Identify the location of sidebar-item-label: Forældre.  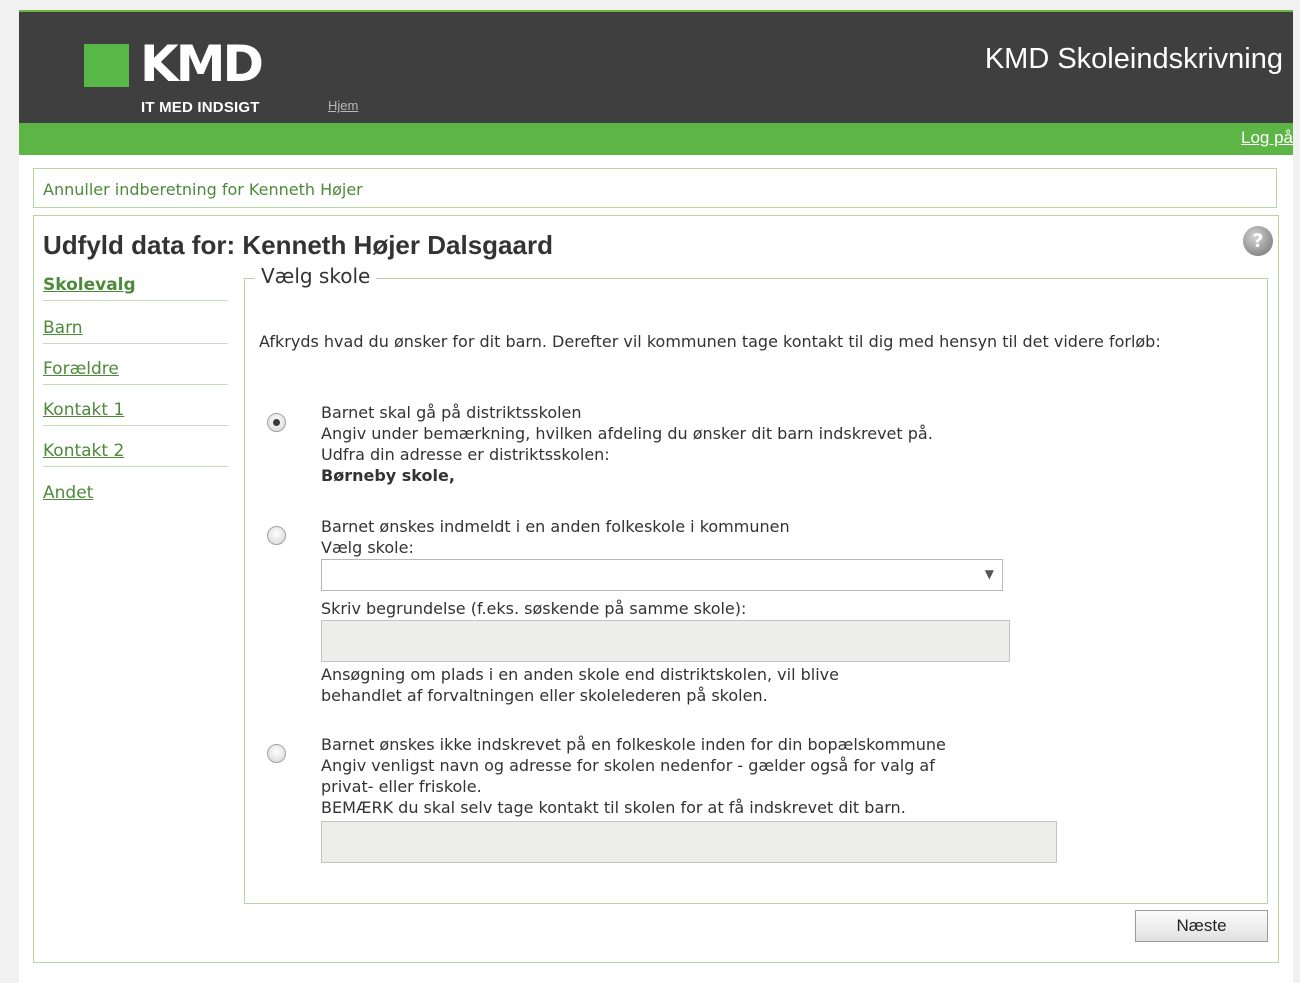
(81, 369).